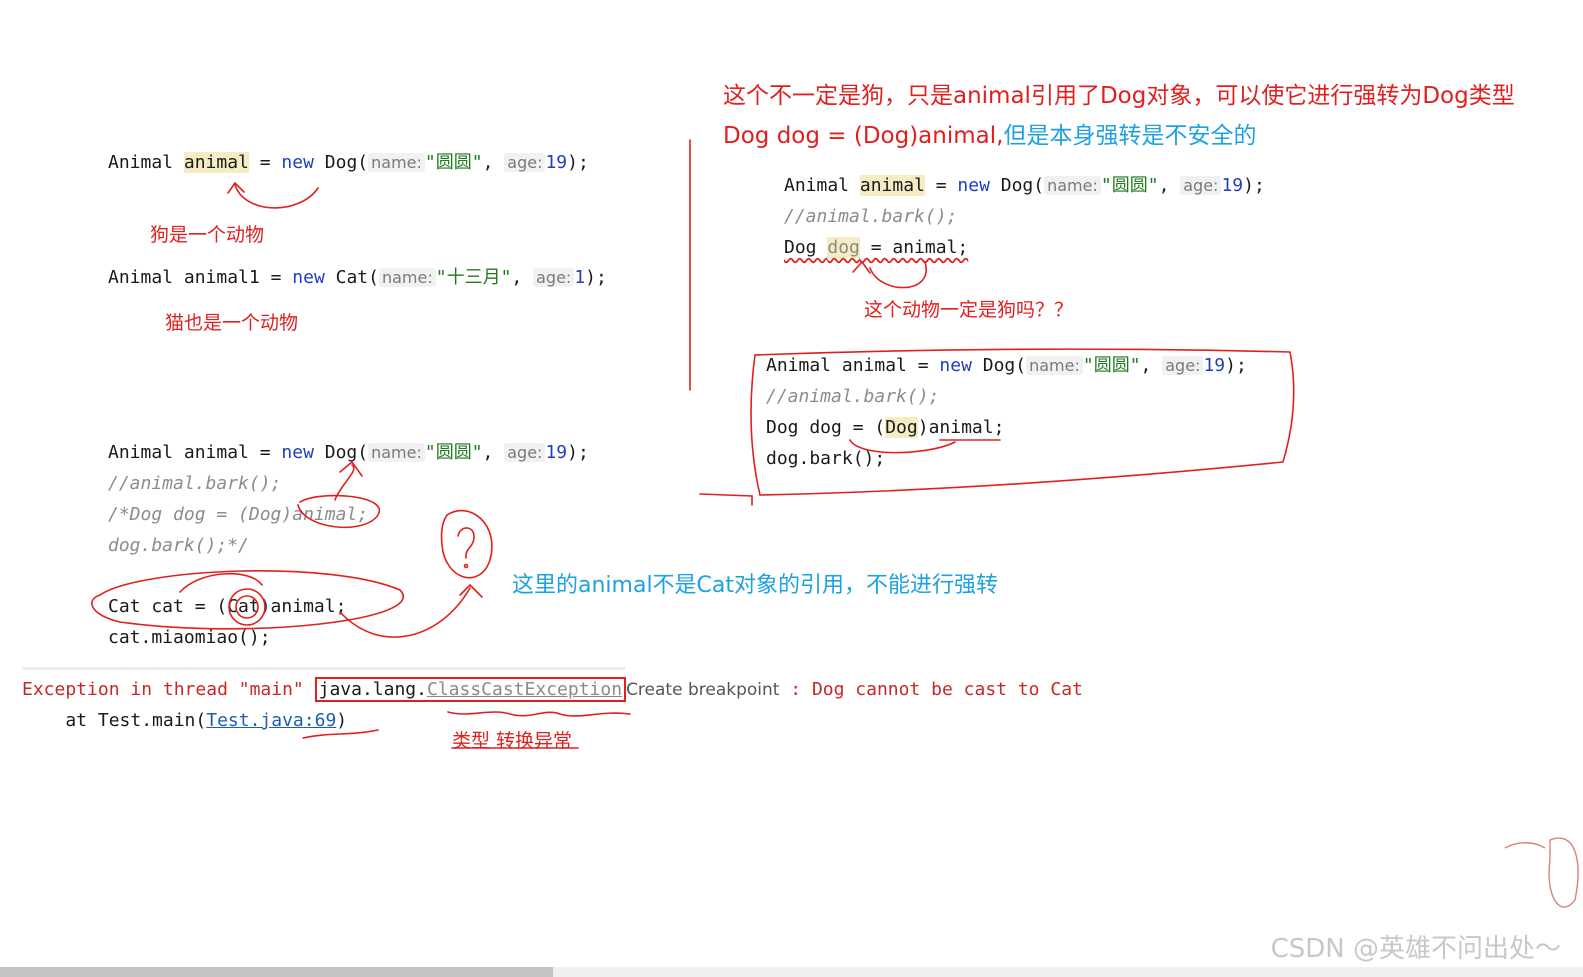  Describe the element at coordinates (702, 690) in the screenshot. I see `create-breakpoint-popup: Create breakpoint` at that location.